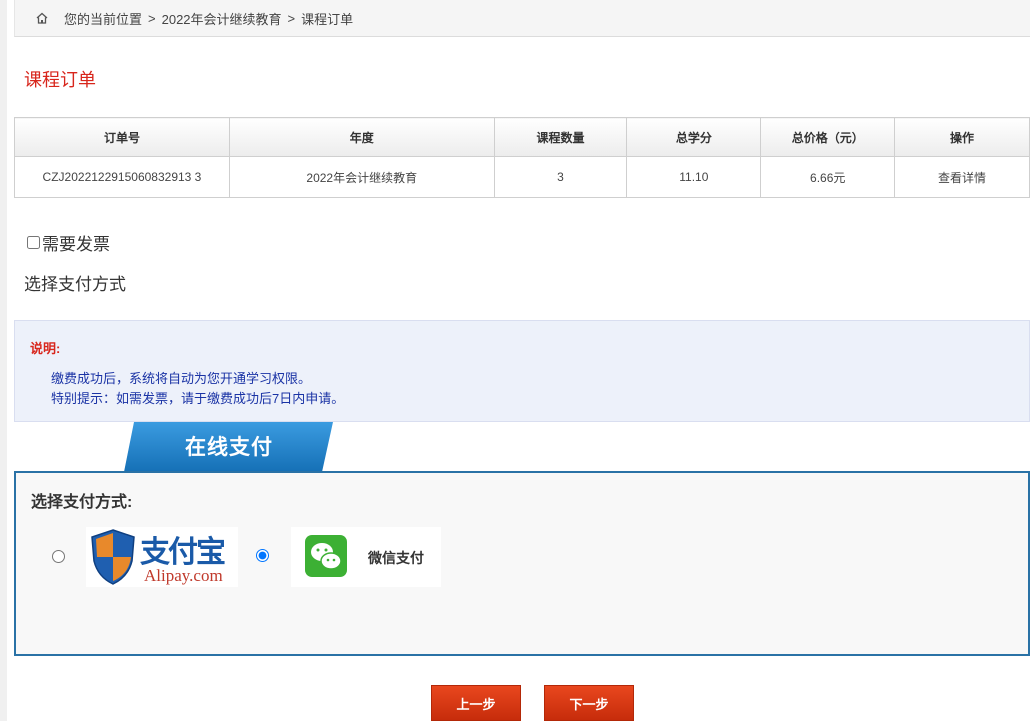 The image size is (1030, 721). Describe the element at coordinates (60, 80) in the screenshot. I see `page-title: 课程订单` at that location.